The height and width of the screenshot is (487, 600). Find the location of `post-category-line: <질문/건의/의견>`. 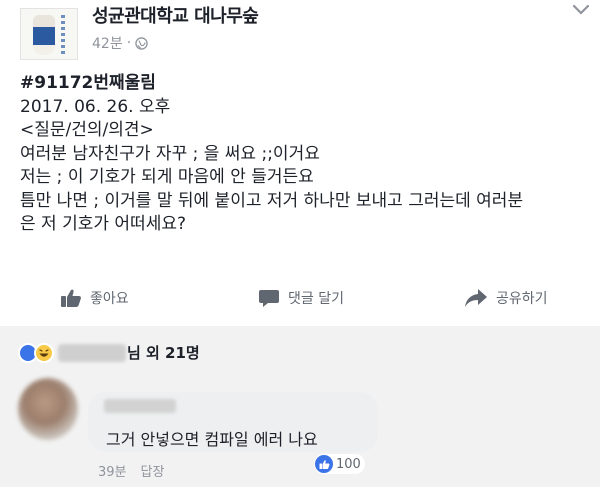

post-category-line: <질문/건의/의견> is located at coordinates (87, 130).